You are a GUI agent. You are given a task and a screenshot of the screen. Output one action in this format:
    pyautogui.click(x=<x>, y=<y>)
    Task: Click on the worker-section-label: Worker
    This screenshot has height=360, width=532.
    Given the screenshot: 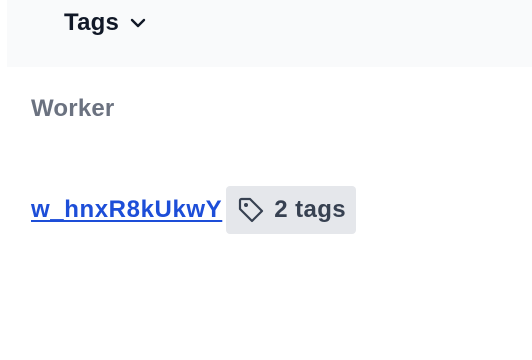 What is the action you would take?
    pyautogui.click(x=73, y=108)
    